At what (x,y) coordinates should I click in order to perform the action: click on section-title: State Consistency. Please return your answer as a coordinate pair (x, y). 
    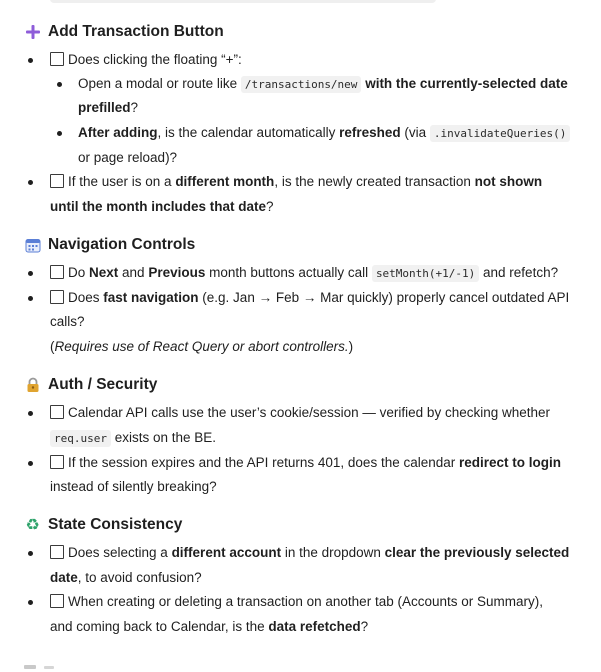
    Looking at the image, I should click on (115, 524).